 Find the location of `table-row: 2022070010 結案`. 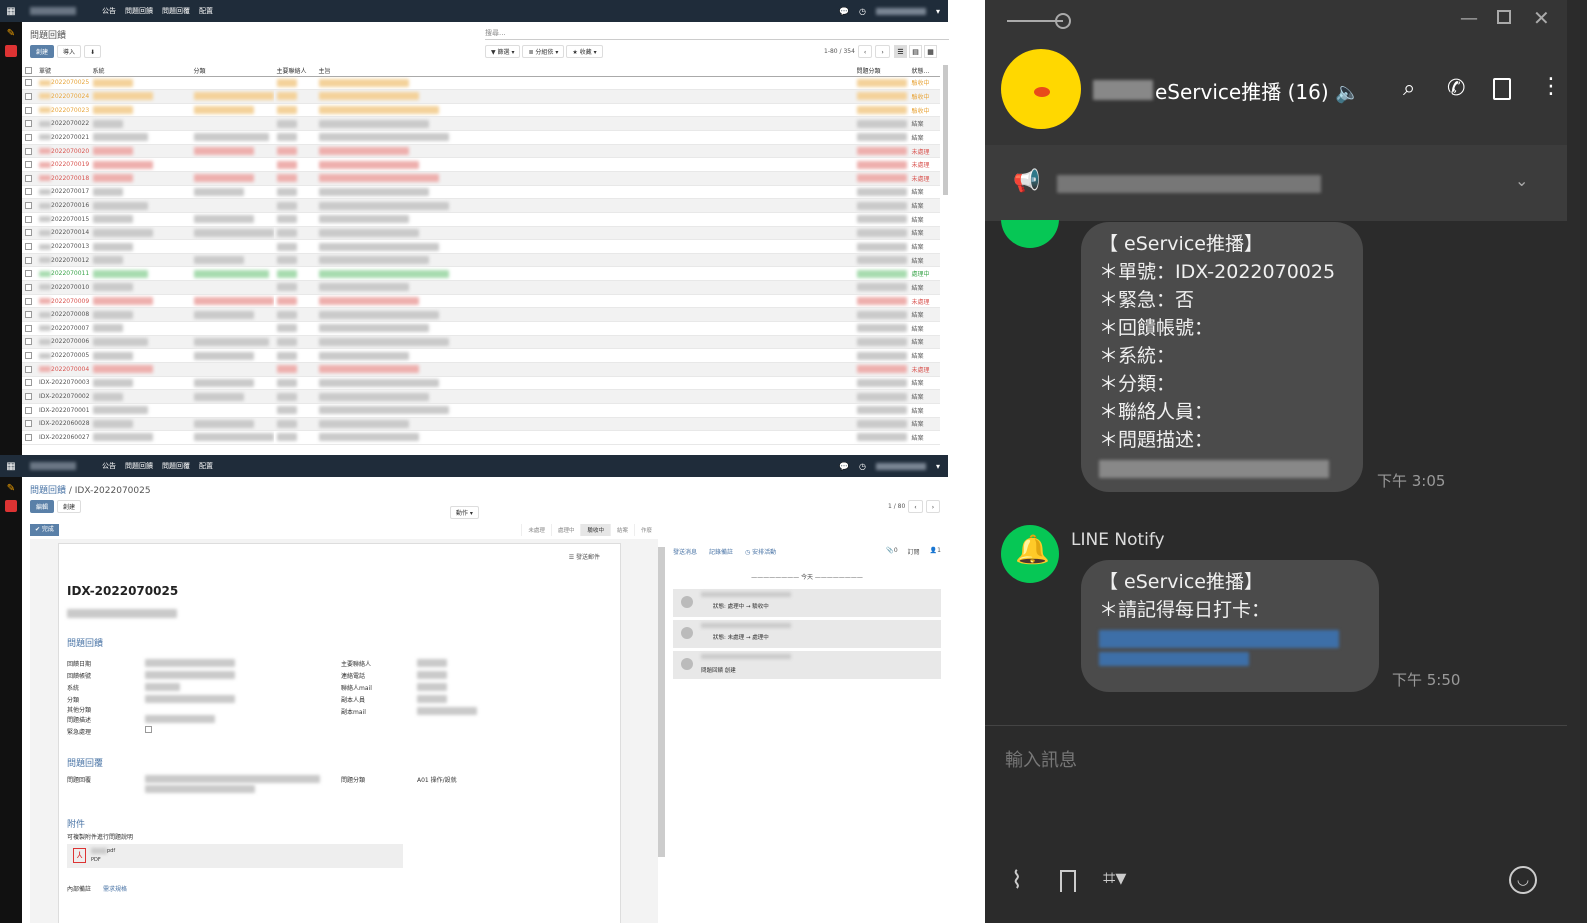

table-row: 2022070010 結案 is located at coordinates (481, 287).